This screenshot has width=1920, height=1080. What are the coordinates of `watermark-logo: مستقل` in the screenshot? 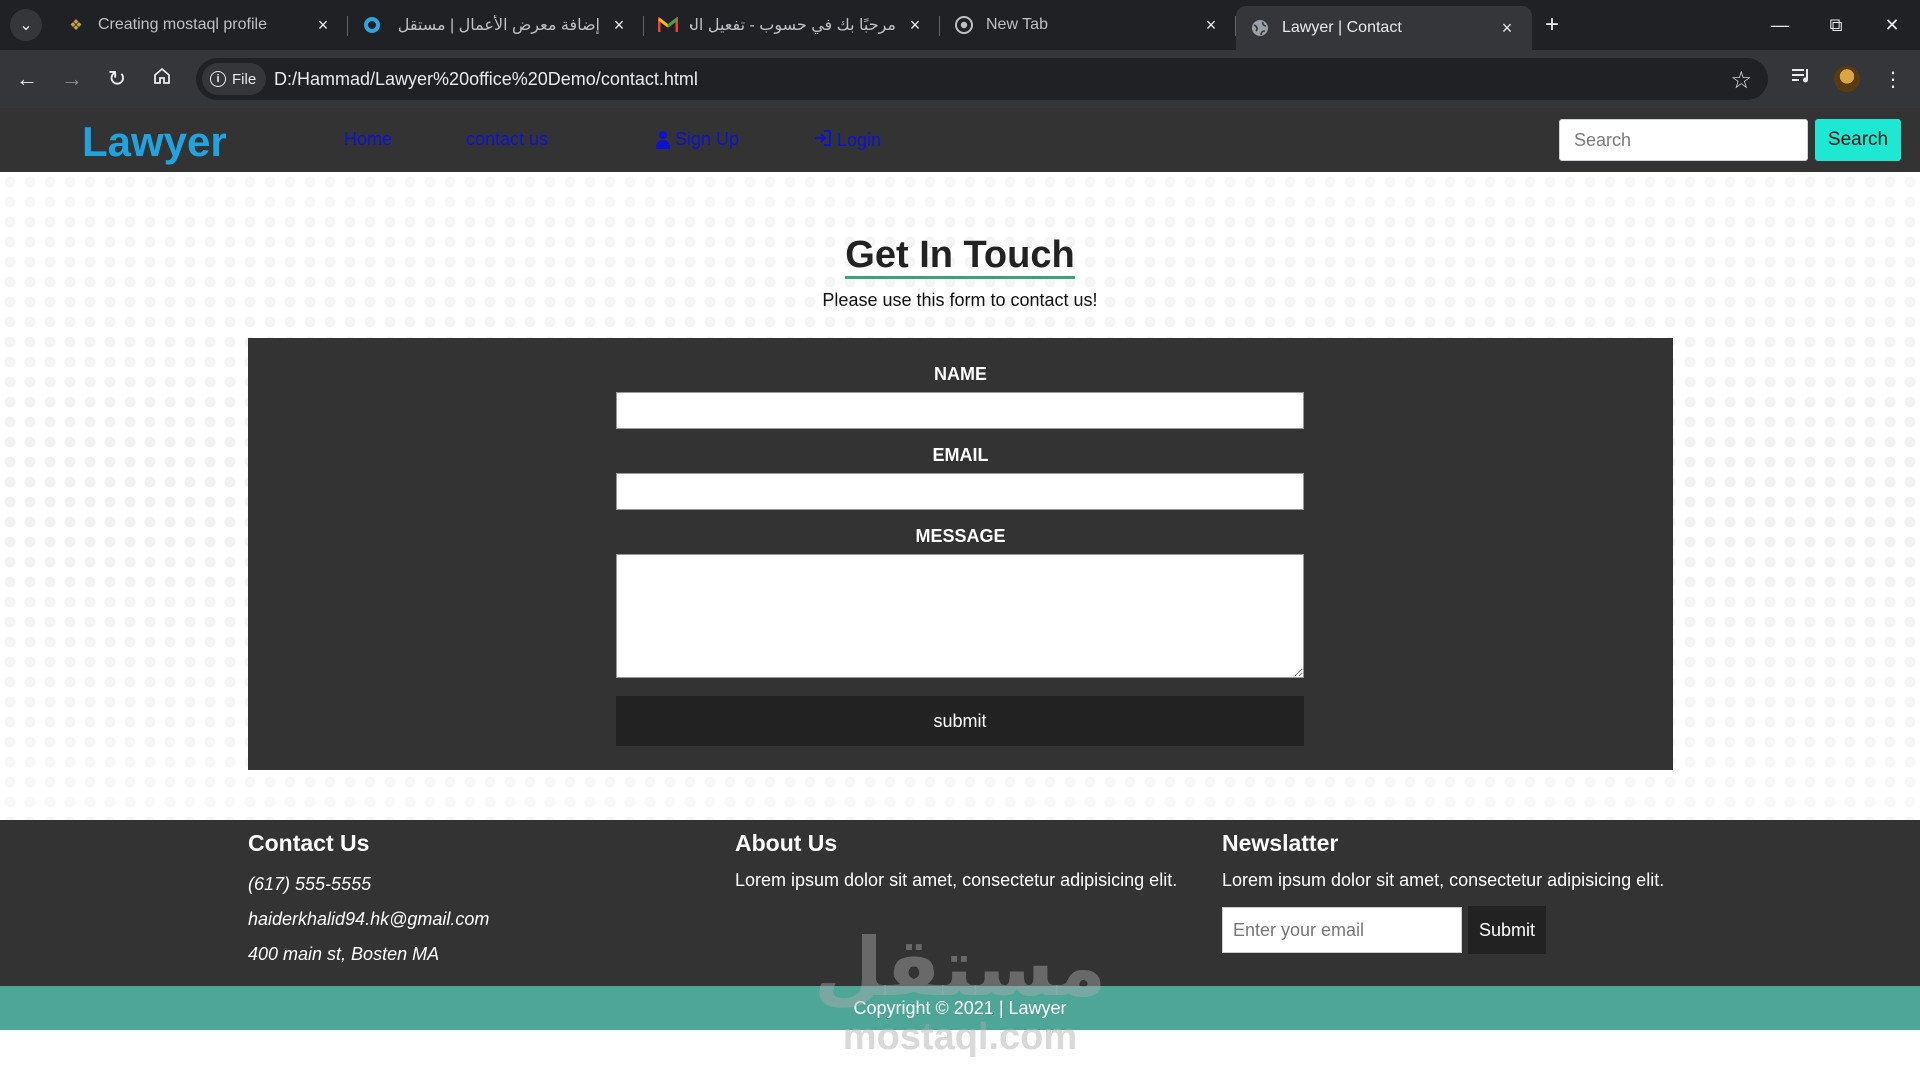 It's located at (960, 967).